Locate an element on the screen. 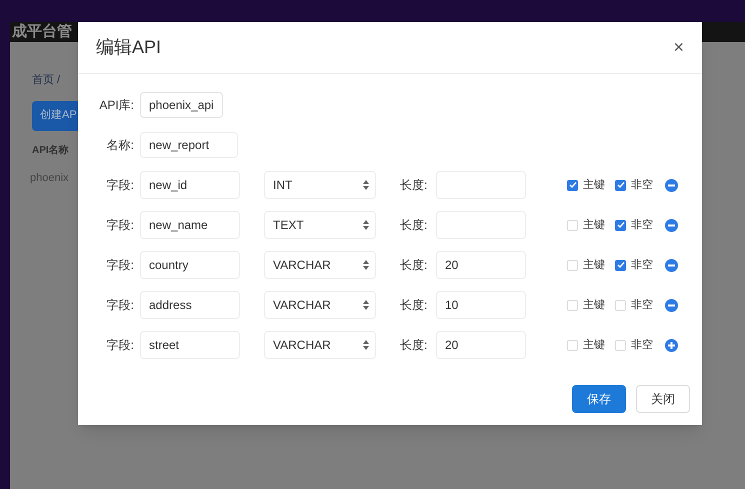  library-select: phoenix_api is located at coordinates (181, 105).